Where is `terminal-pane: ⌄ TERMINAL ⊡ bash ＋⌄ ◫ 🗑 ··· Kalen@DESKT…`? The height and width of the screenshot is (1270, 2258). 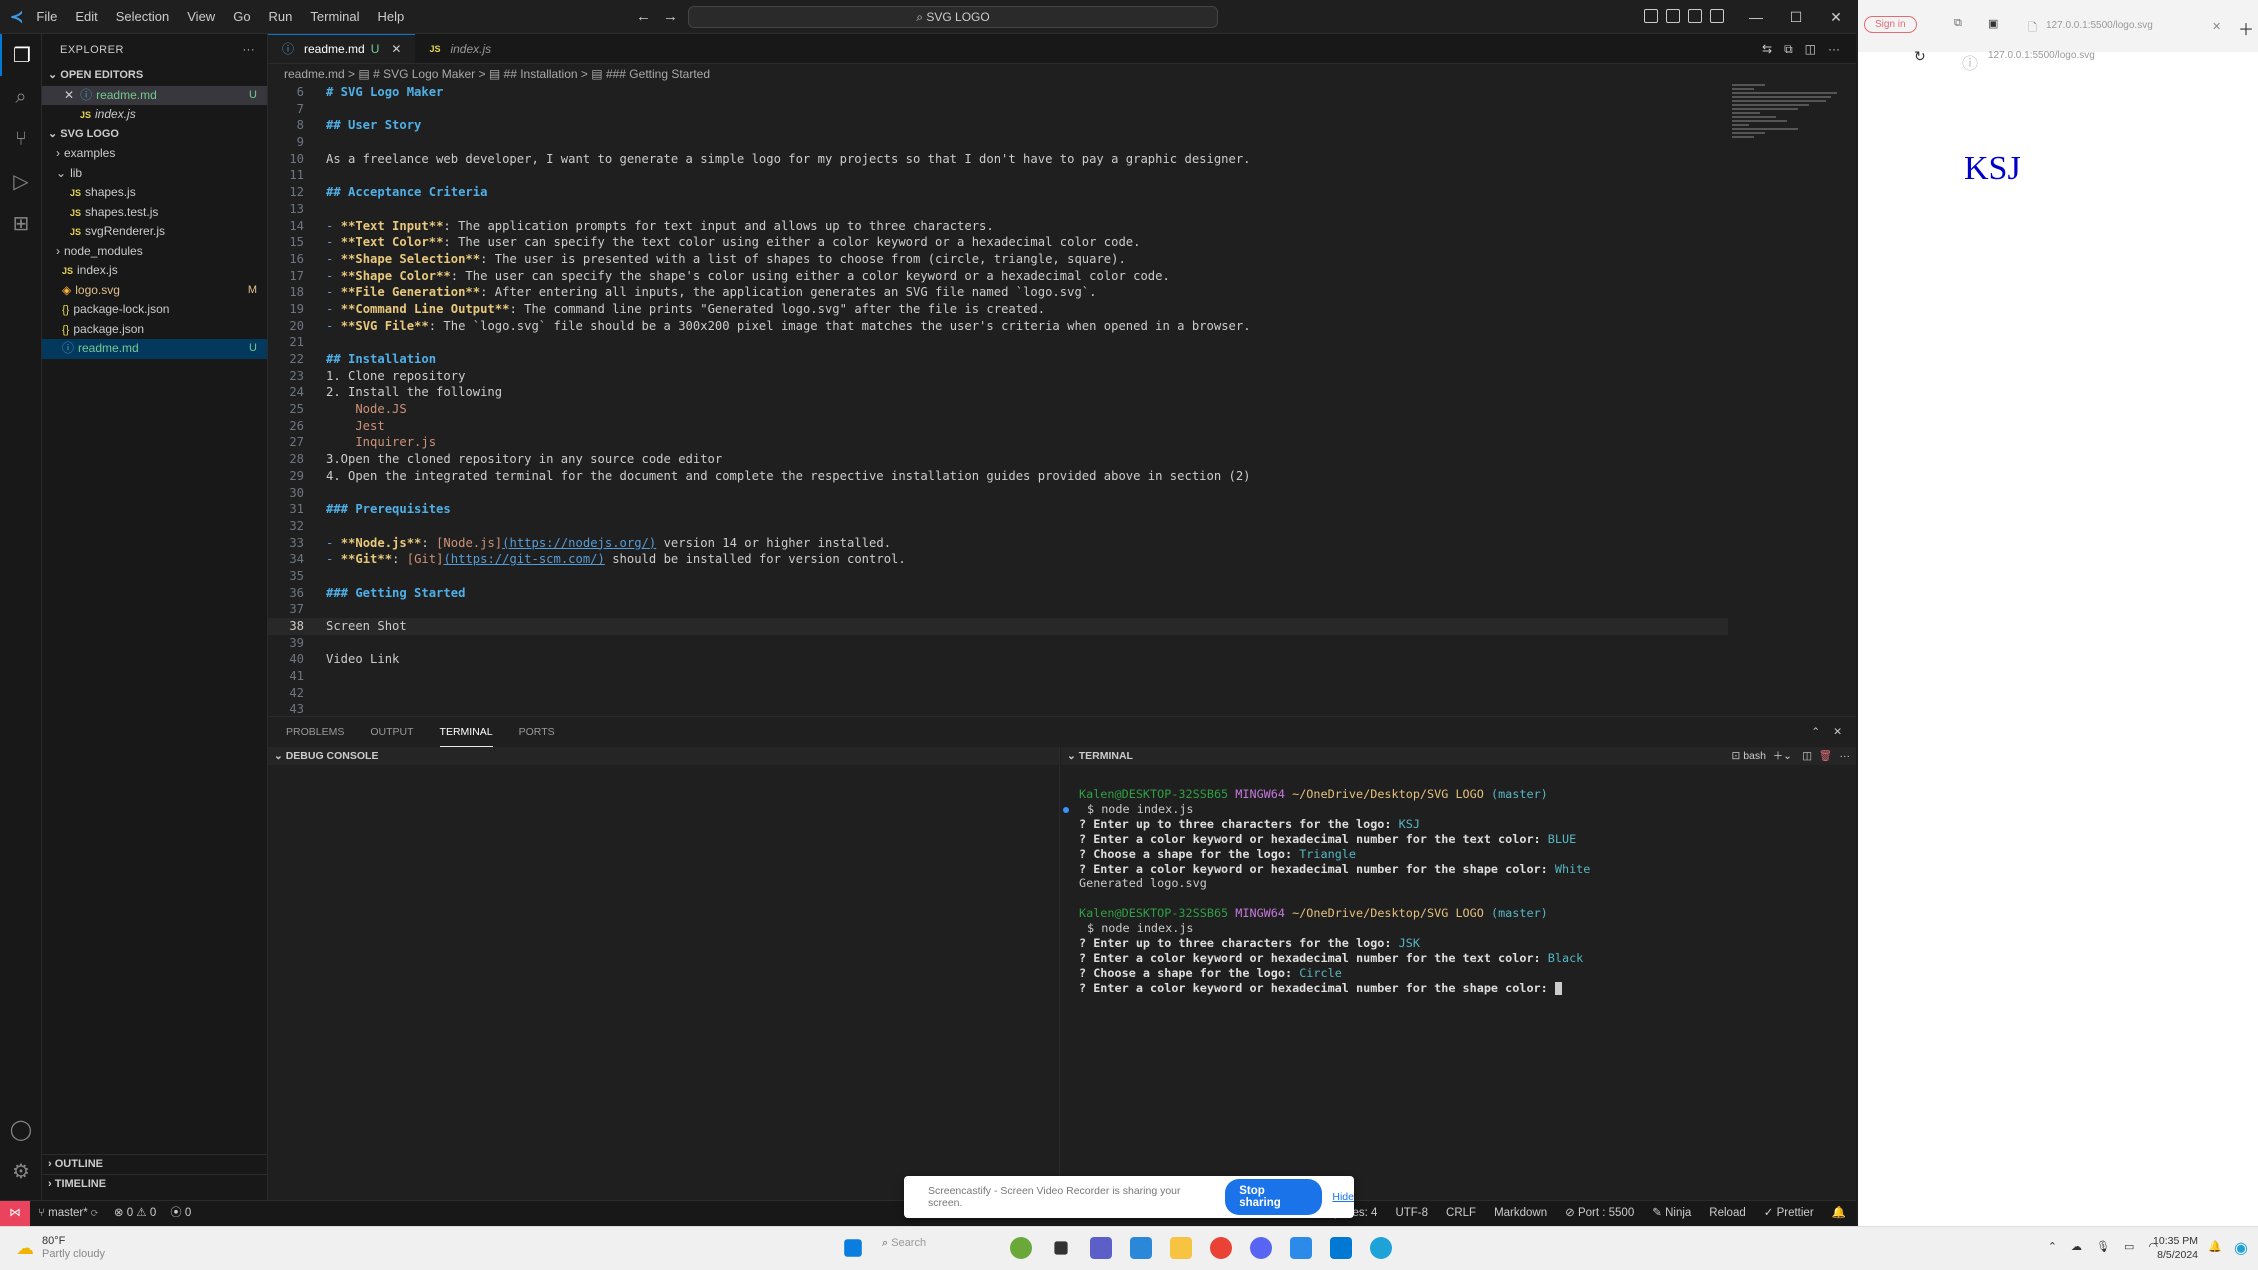
terminal-pane: ⌄ TERMINAL ⊡ bash ＋⌄ ◫ 🗑 ··· Kalen@DESKT… is located at coordinates (1458, 974).